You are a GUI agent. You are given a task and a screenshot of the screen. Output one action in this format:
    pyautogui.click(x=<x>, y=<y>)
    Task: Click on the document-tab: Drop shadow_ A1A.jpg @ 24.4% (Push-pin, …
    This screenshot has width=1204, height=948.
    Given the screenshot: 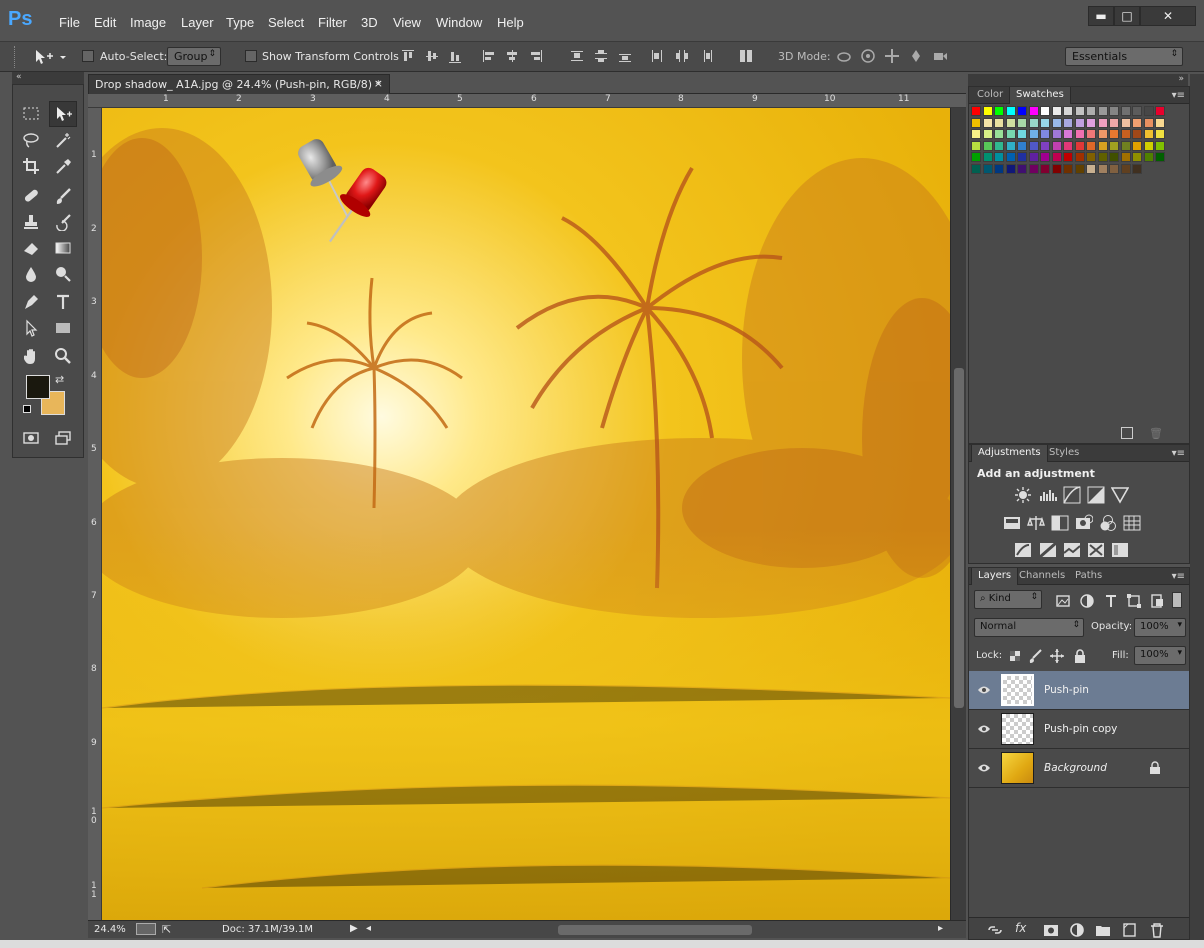 What is the action you would take?
    pyautogui.click(x=239, y=84)
    